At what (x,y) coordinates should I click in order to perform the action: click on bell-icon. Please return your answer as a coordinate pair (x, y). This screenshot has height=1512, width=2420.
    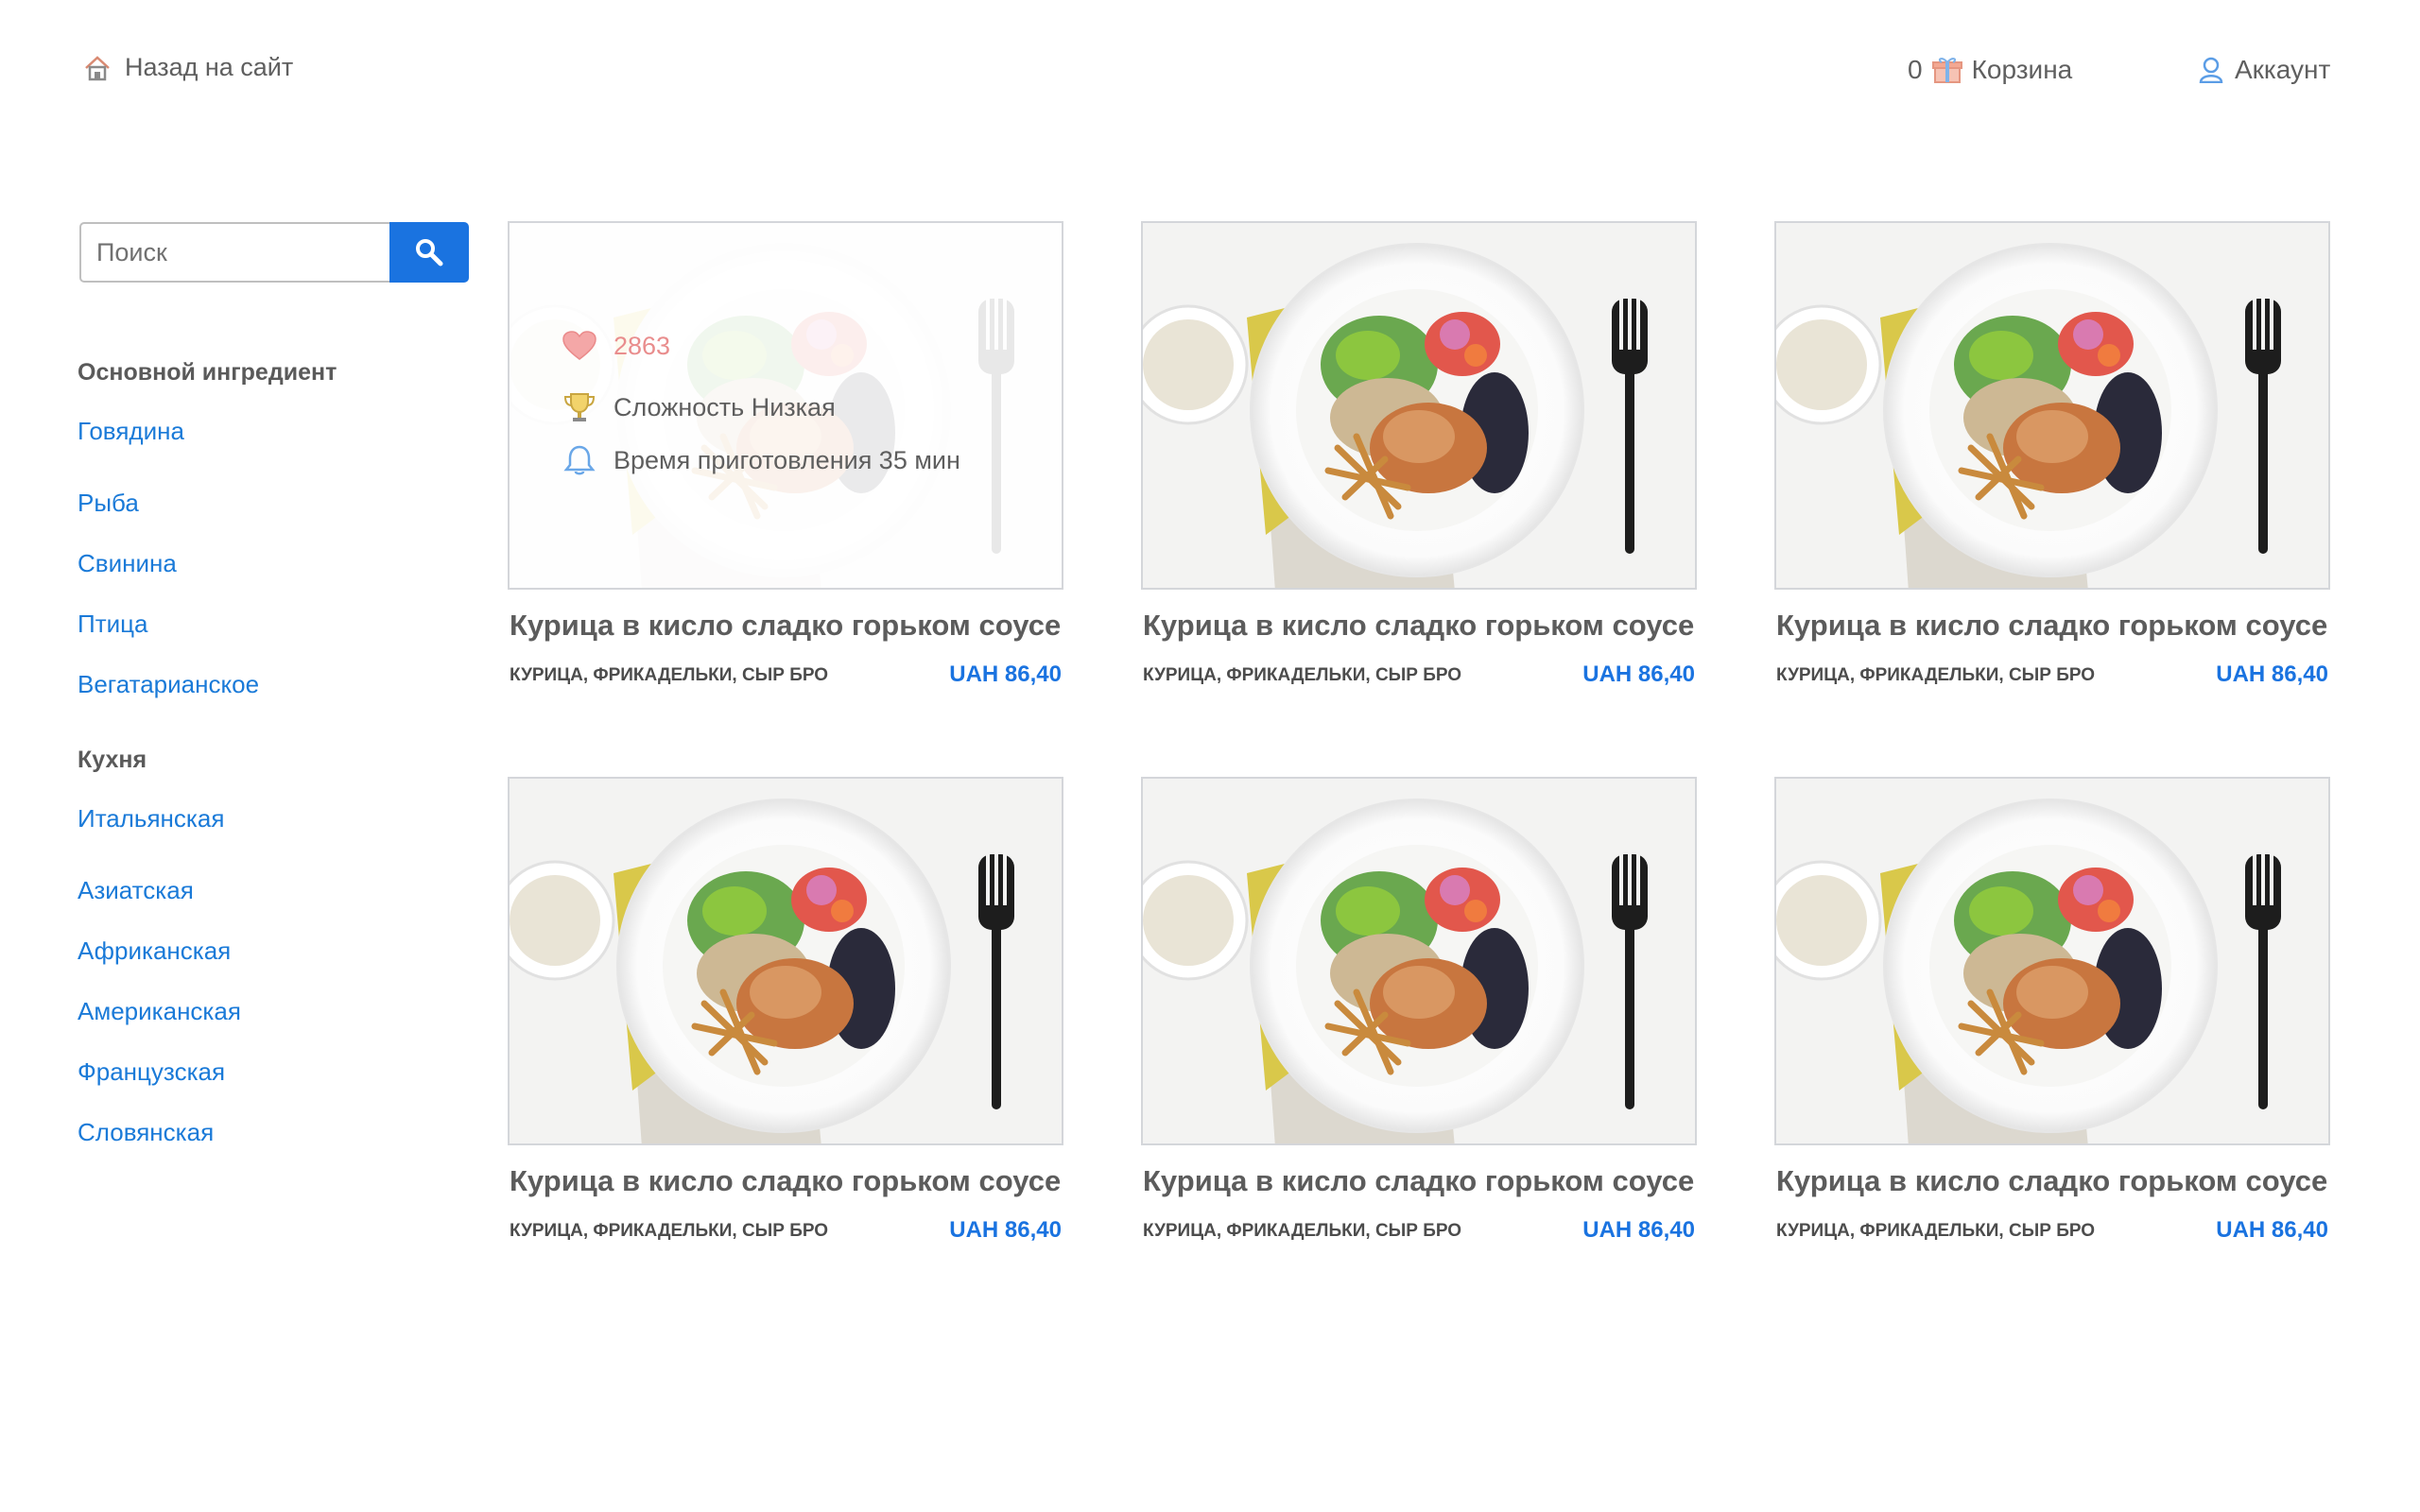
    Looking at the image, I should click on (579, 460).